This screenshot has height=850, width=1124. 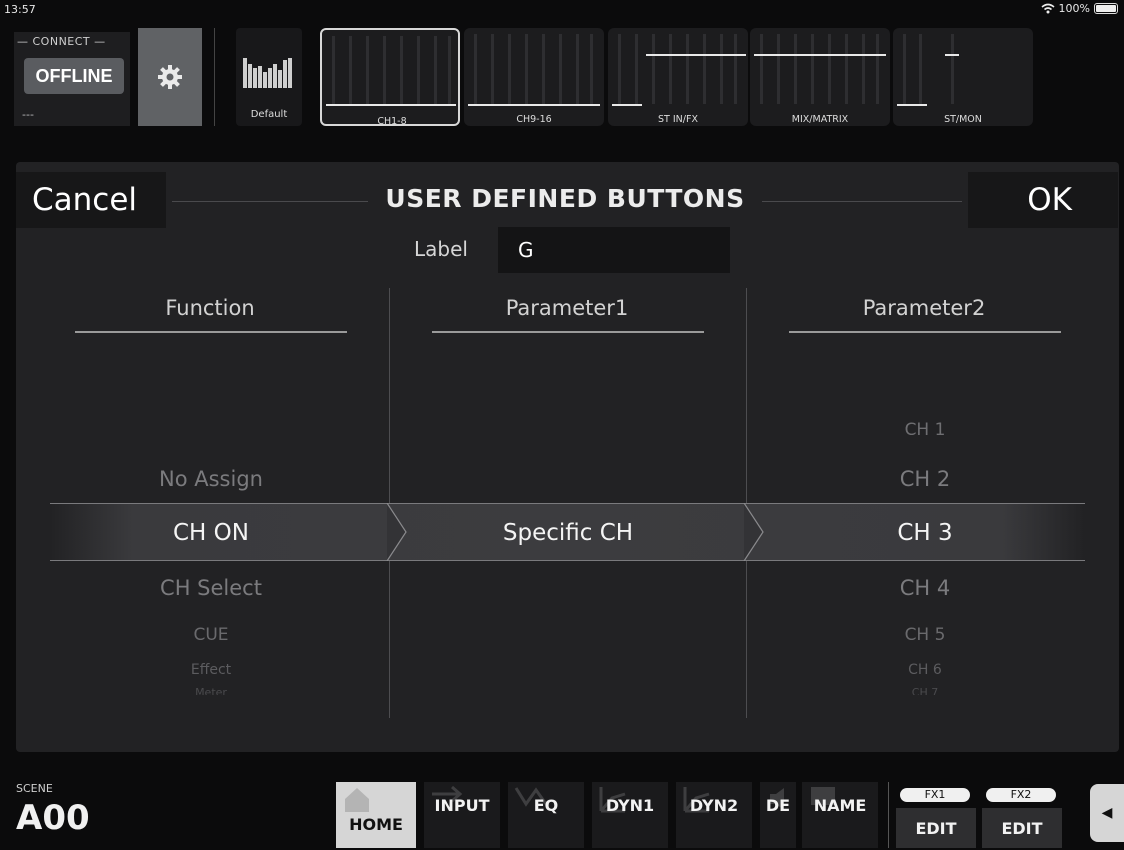 What do you see at coordinates (1043, 200) in the screenshot?
I see `ok-button: OK` at bounding box center [1043, 200].